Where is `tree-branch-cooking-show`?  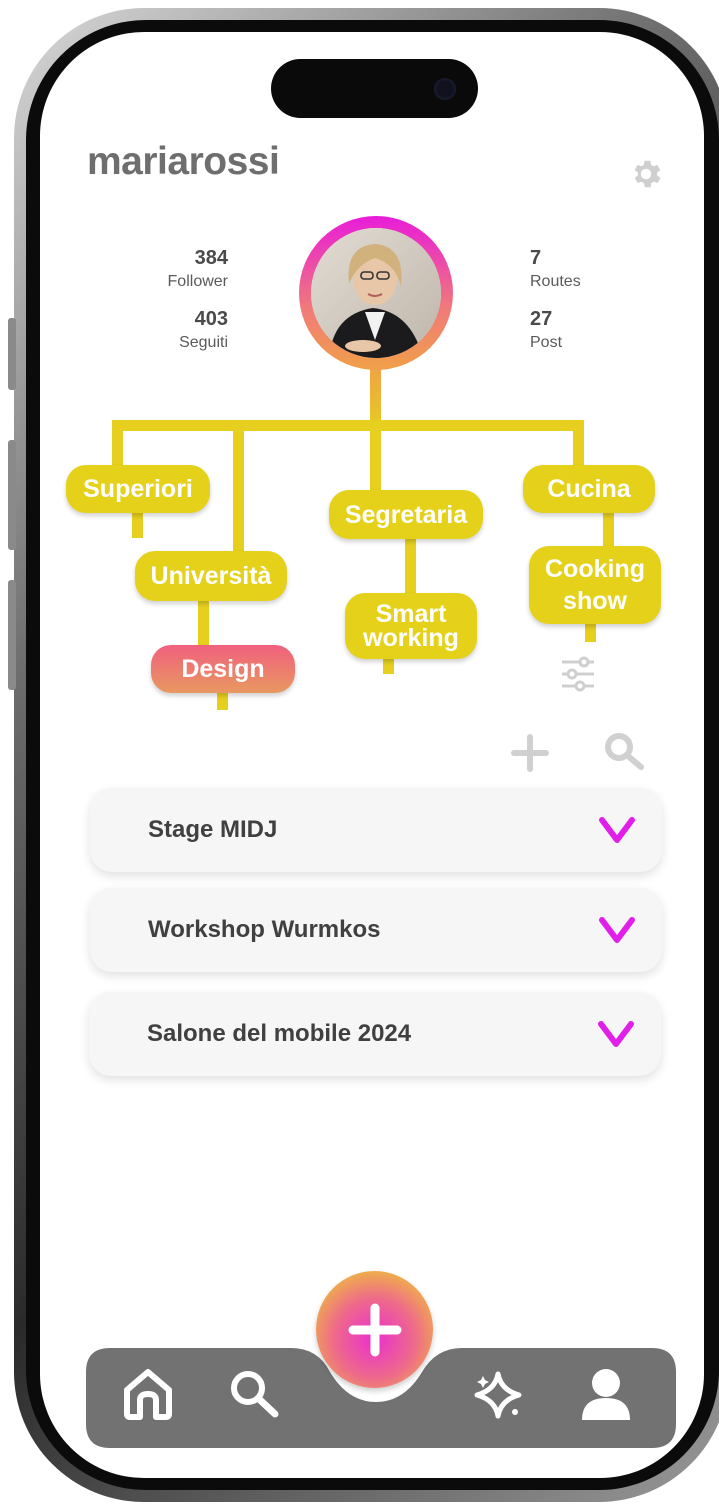 tree-branch-cooking-show is located at coordinates (608, 530).